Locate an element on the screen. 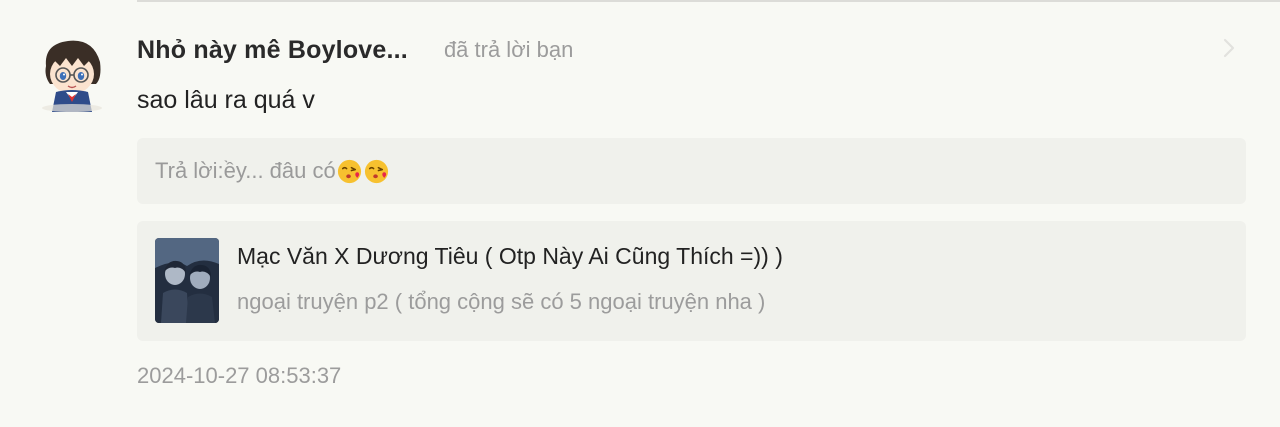 The height and width of the screenshot is (427, 1280). timestamp: 2024-10-27 08:53:37 is located at coordinates (239, 375).